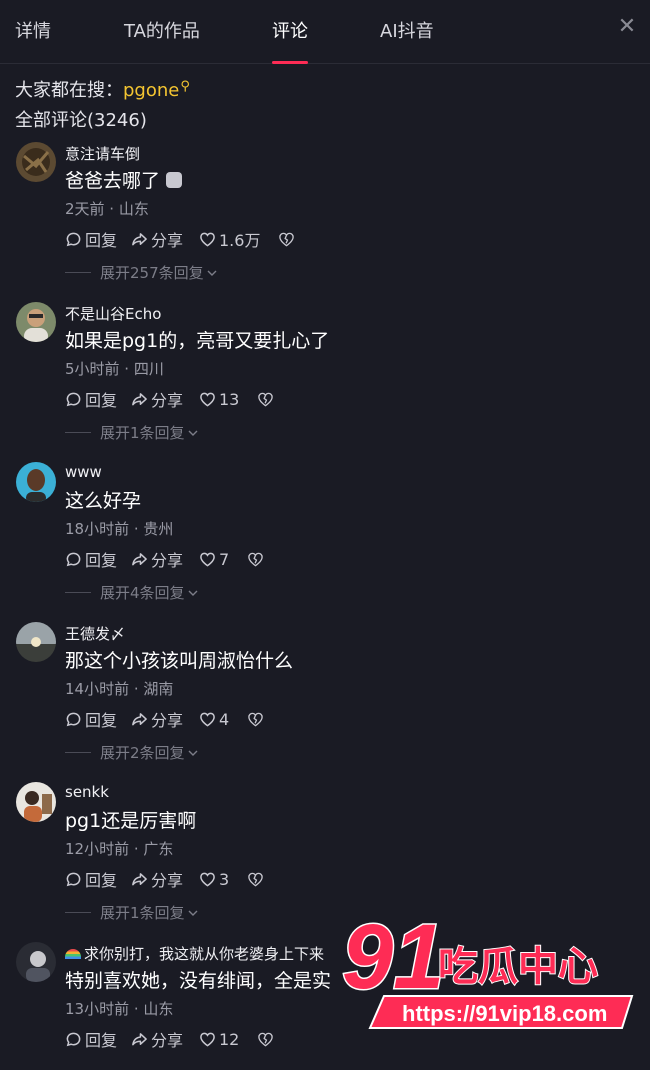  Describe the element at coordinates (240, 240) in the screenshot. I see `like-count: 1.6万` at that location.